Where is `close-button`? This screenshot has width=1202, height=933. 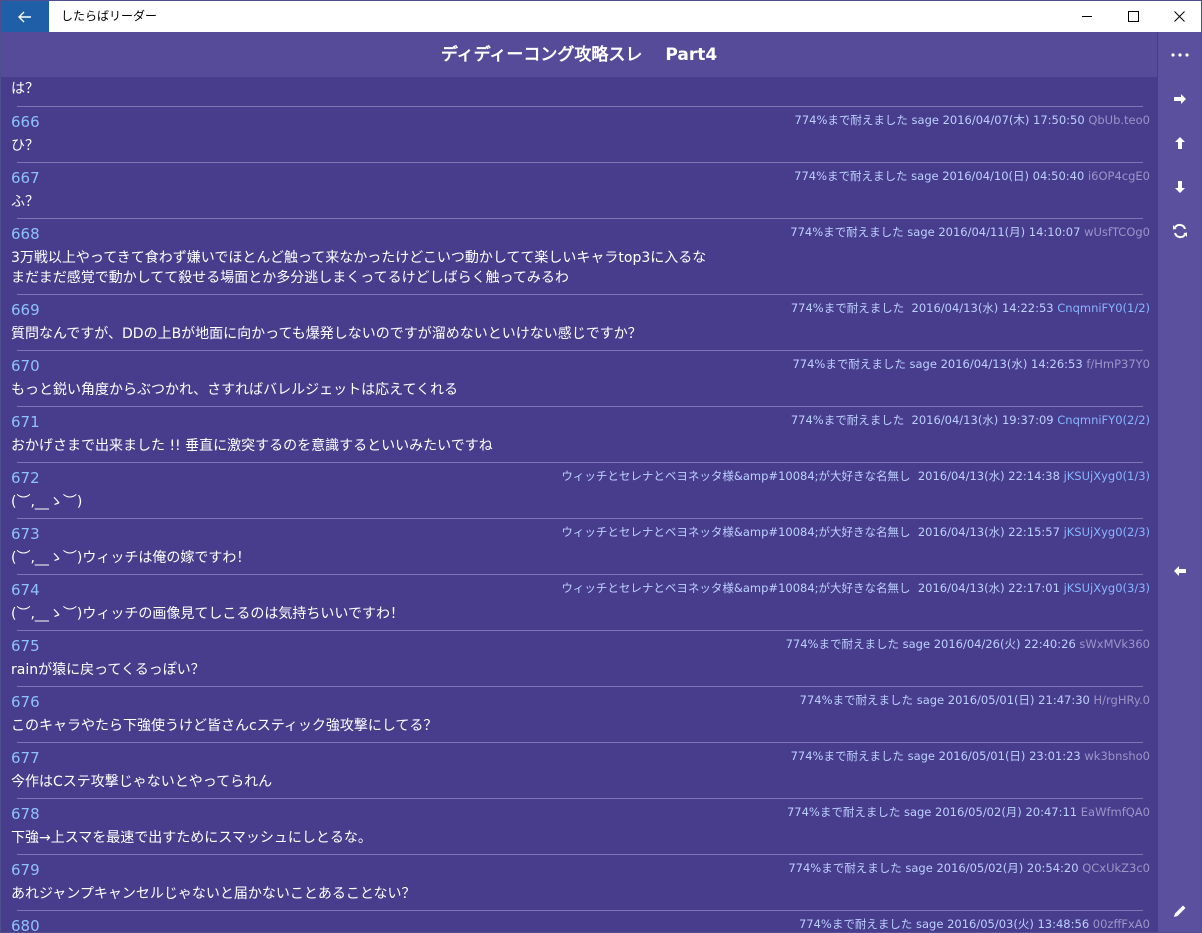 close-button is located at coordinates (1178, 16).